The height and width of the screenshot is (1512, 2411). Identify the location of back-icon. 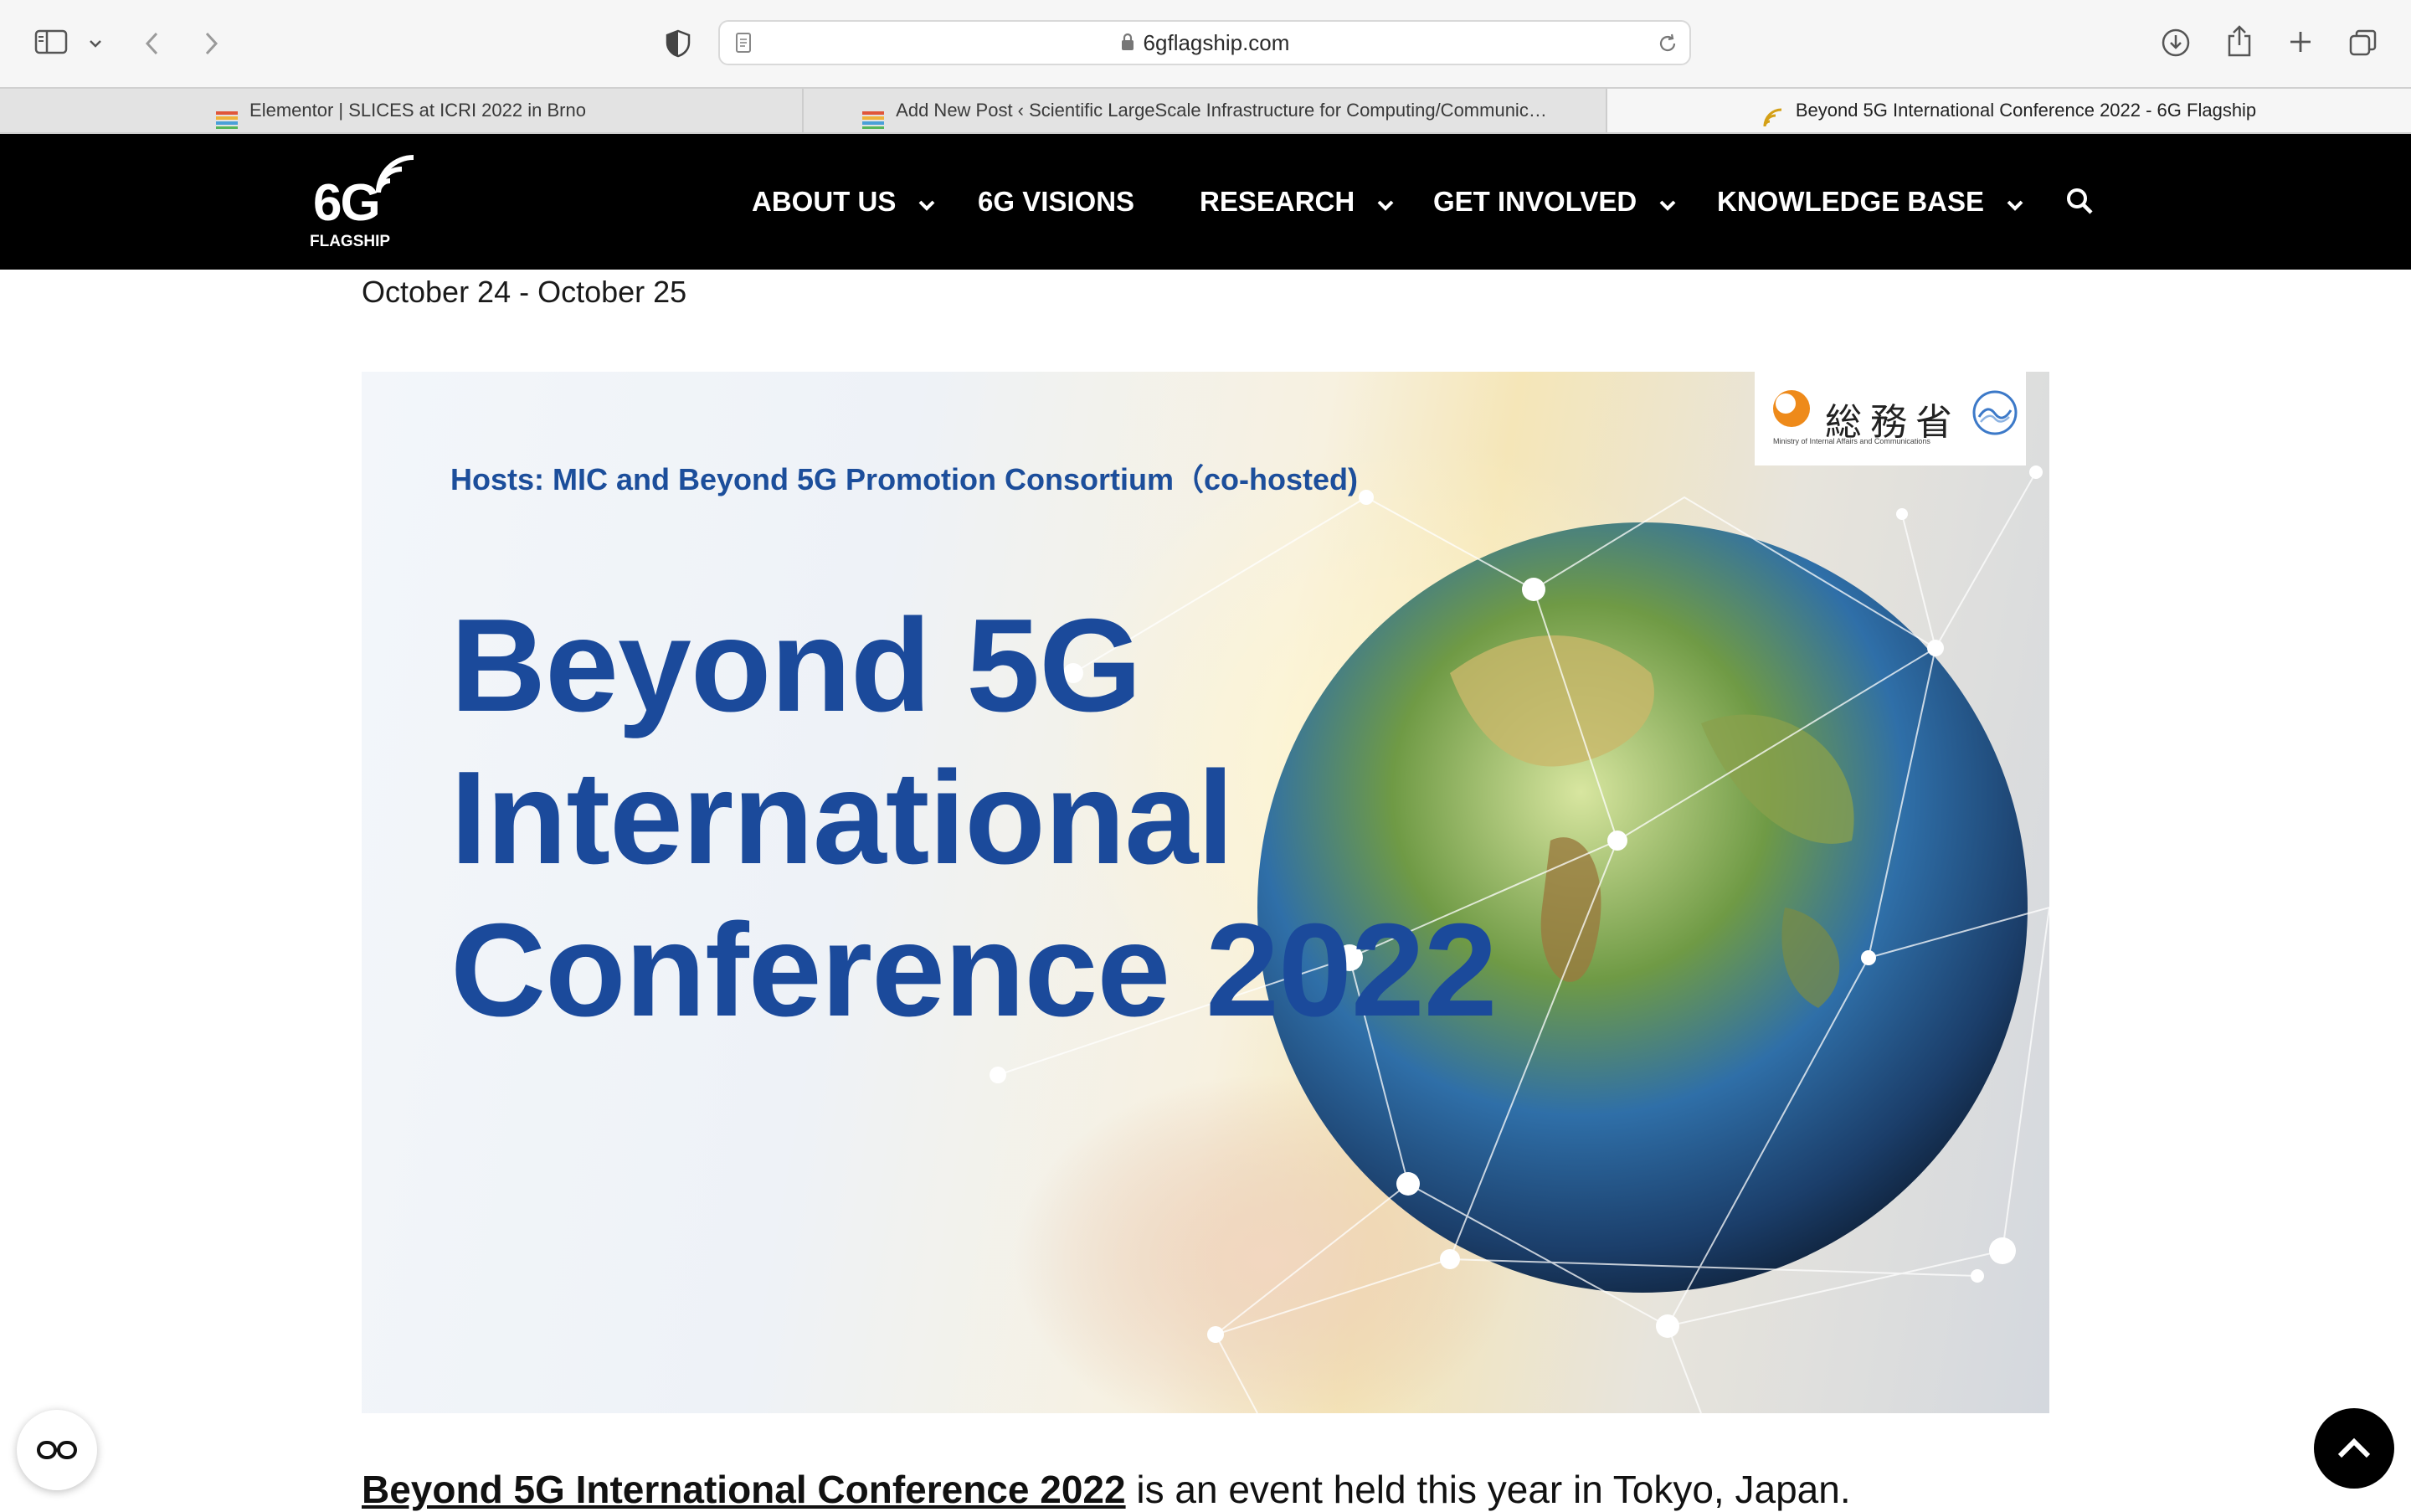
(152, 44).